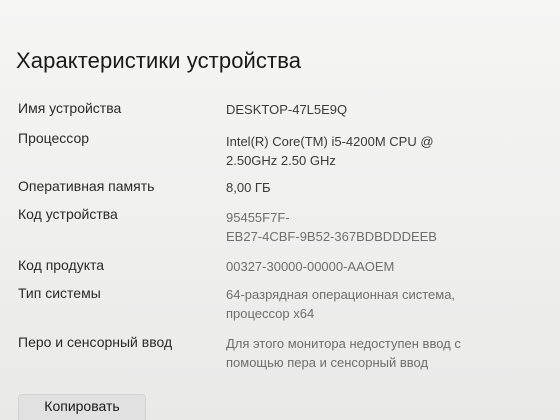  I want to click on spec-label-pen-touch: Перо и сенсорный ввод, so click(95, 342).